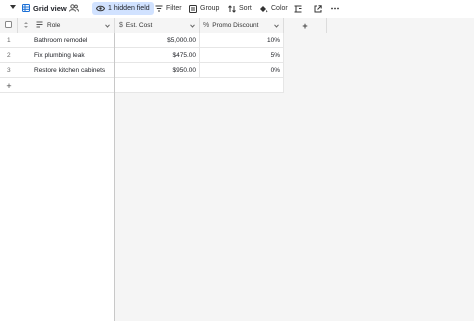  What do you see at coordinates (26, 8) in the screenshot?
I see `grid-view-icon` at bounding box center [26, 8].